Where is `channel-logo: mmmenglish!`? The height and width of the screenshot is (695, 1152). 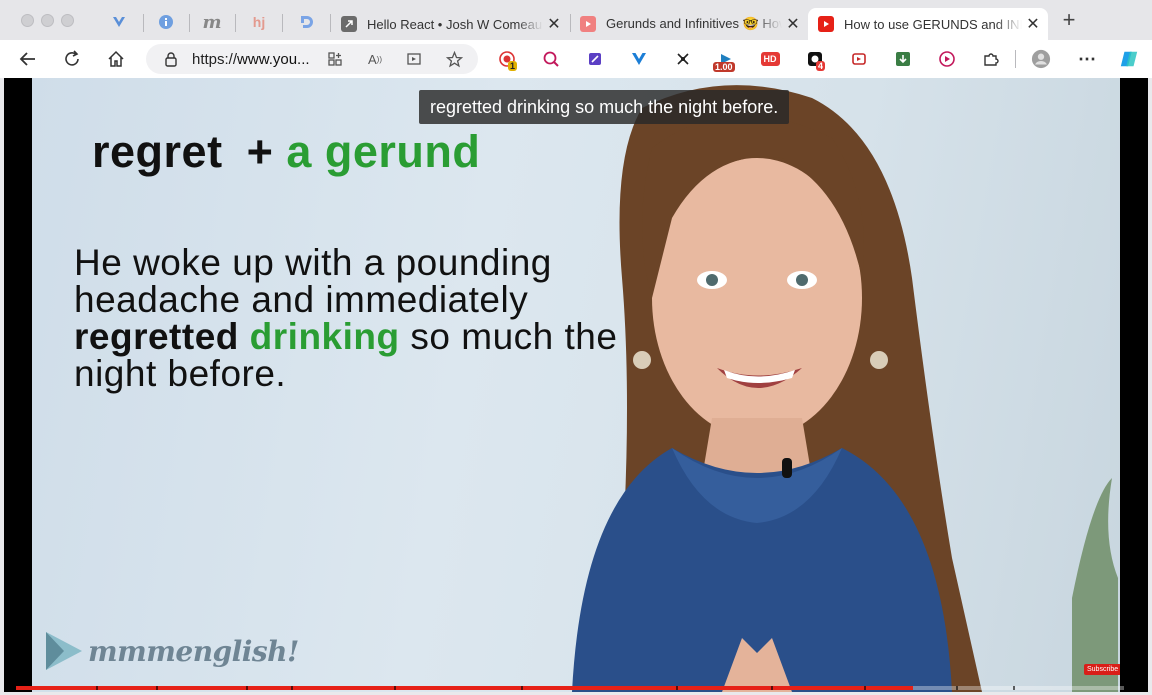
channel-logo: mmmenglish! is located at coordinates (171, 651).